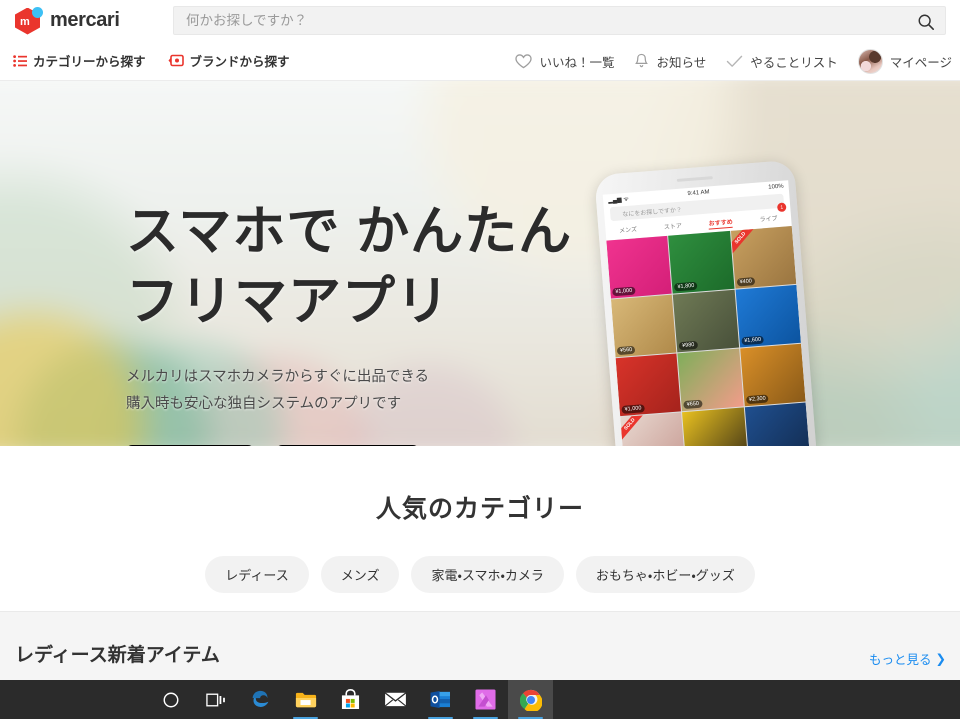 The image size is (960, 719). I want to click on nav-notifications-label: お知らせ, so click(681, 62).